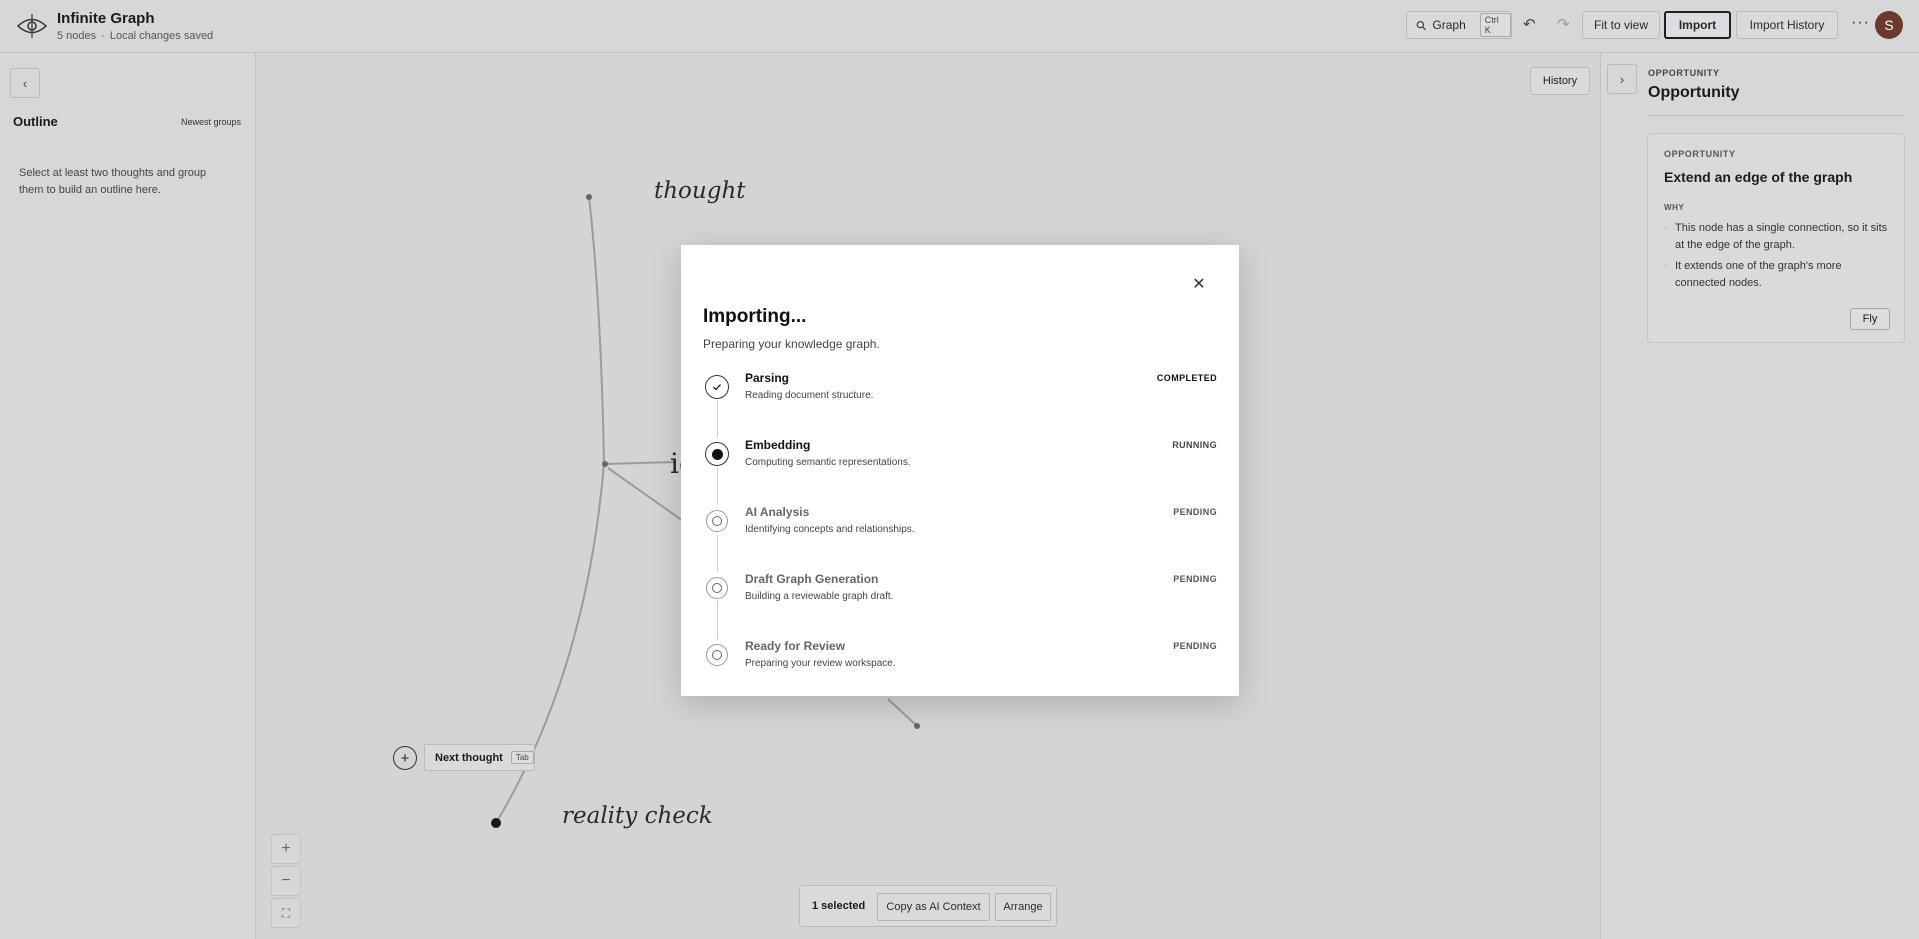 This screenshot has height=939, width=1919. Describe the element at coordinates (1495, 25) in the screenshot. I see `search-shortcut: Ctrl K` at that location.